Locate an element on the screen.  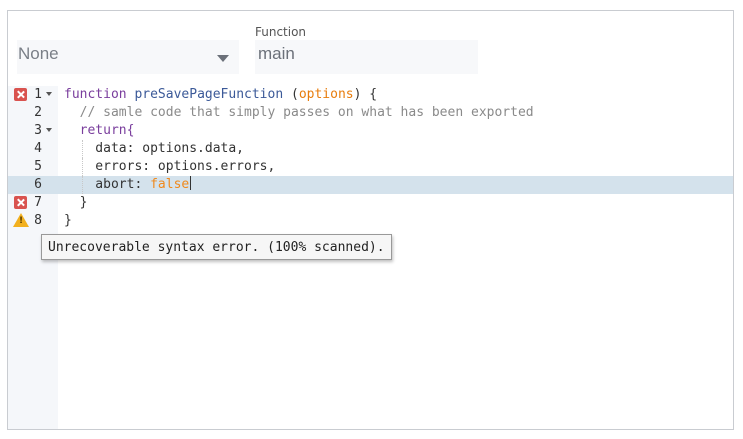
function-name-value: main is located at coordinates (276, 53).